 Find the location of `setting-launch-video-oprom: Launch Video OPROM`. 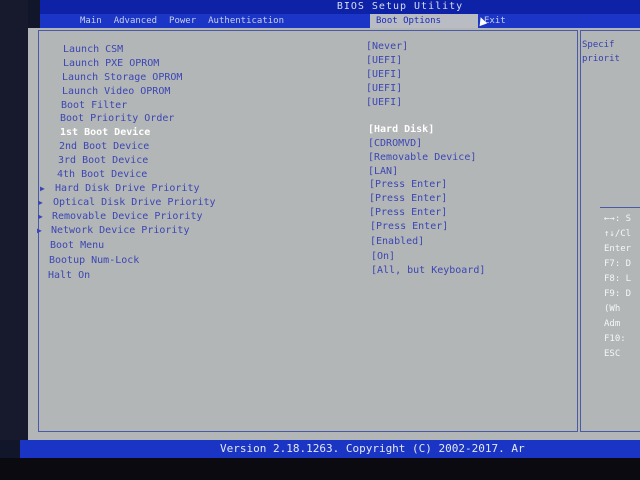

setting-launch-video-oprom: Launch Video OPROM is located at coordinates (116, 92).